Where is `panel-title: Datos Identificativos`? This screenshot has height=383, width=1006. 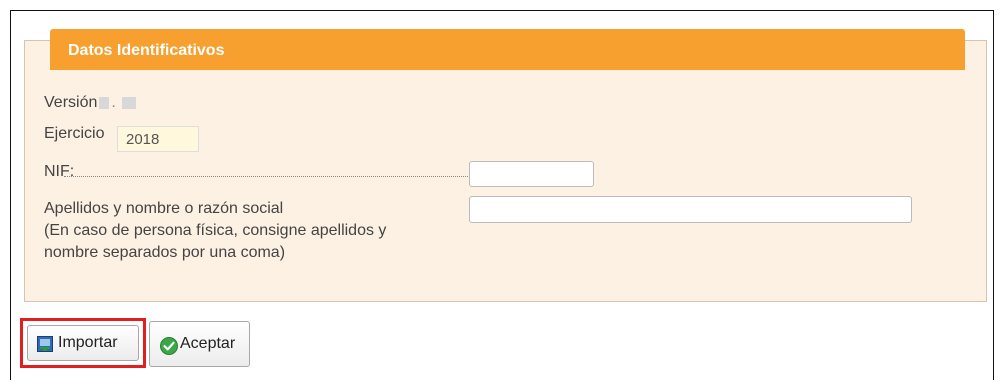
panel-title: Datos Identificativos is located at coordinates (146, 50).